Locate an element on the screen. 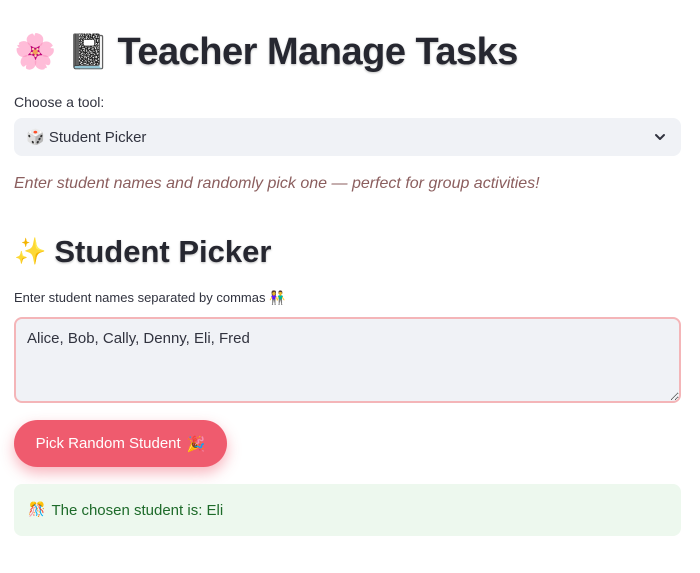 The height and width of the screenshot is (573, 700). section-heading: ✨ Student Picker is located at coordinates (142, 252).